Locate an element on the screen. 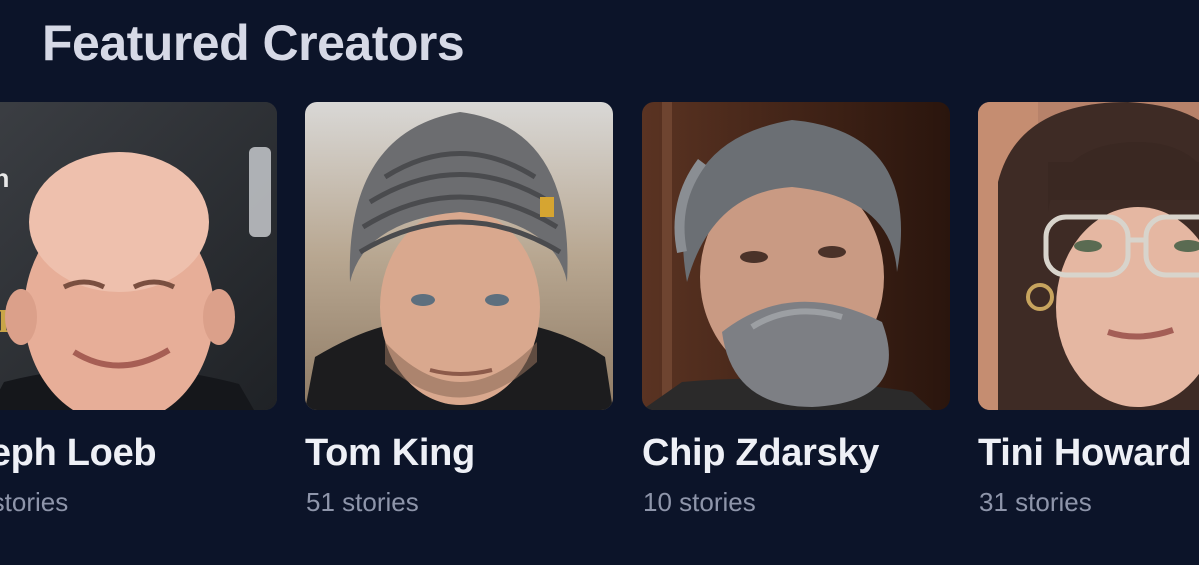  creator-card-tini-howard: Tini Howard 31 stories is located at coordinates (1088, 322).